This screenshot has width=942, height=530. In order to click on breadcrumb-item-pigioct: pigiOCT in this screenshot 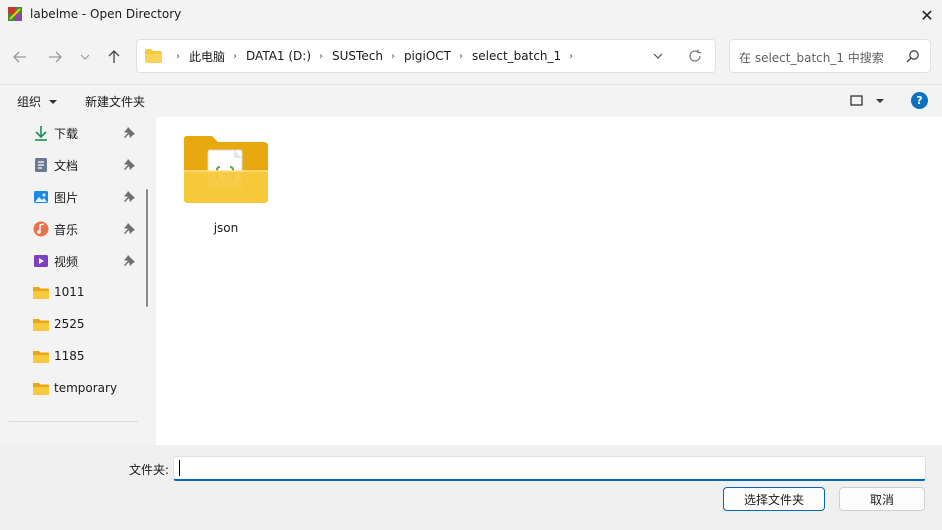, I will do `click(427, 56)`.